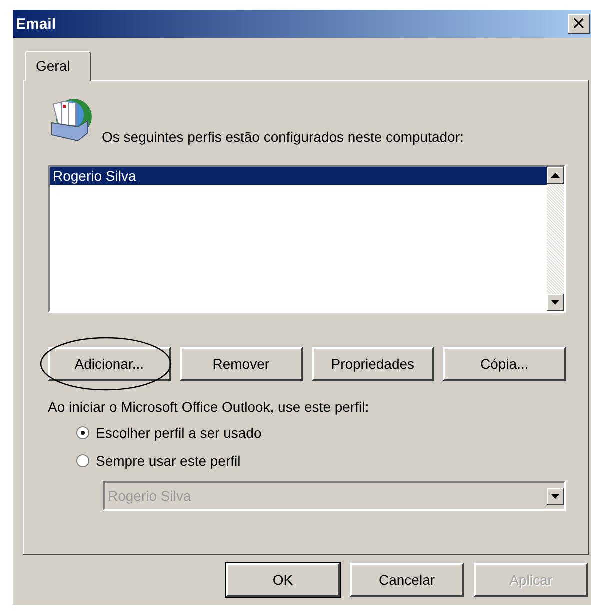 The image size is (591, 611). Describe the element at coordinates (373, 364) in the screenshot. I see `profile-button: Propriedades` at that location.